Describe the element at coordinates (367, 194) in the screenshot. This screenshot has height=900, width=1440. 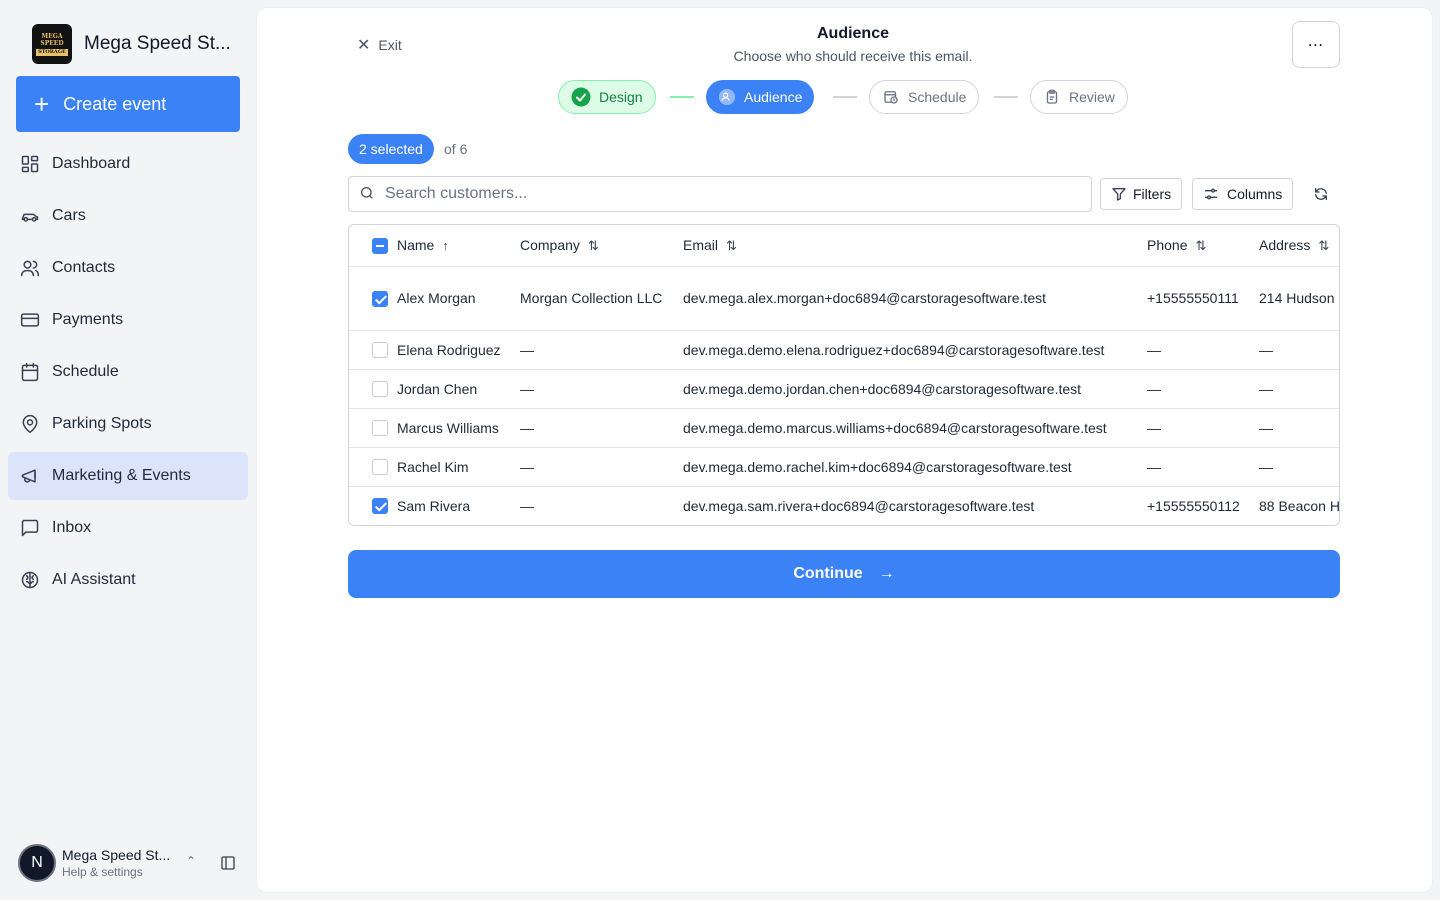
I see `search-icon` at that location.